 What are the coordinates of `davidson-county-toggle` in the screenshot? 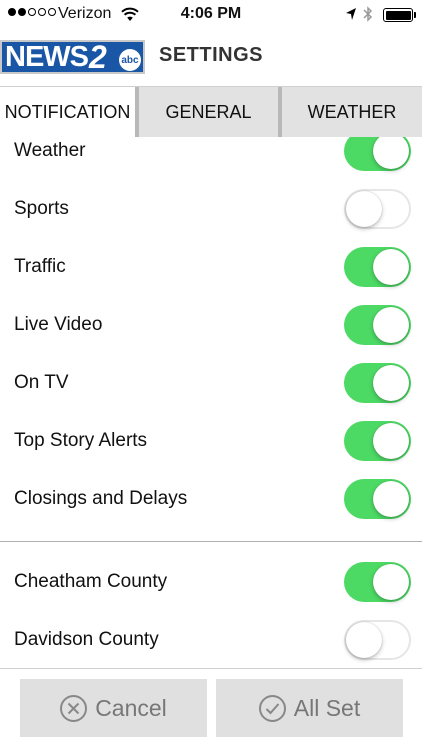 It's located at (377, 640).